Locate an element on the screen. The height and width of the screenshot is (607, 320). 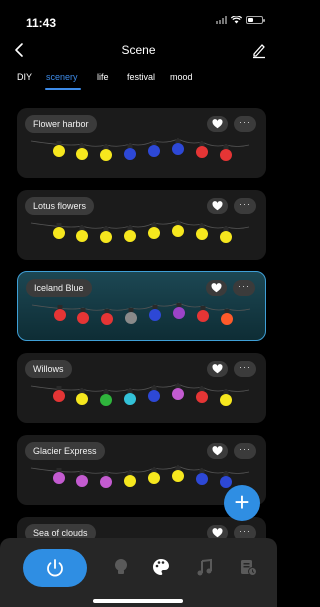
power-button is located at coordinates (55, 568).